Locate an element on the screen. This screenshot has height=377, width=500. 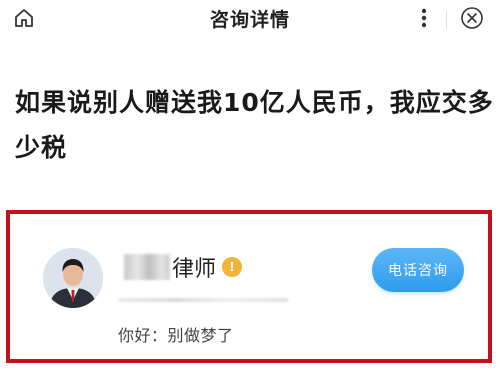
close-button is located at coordinates (472, 20).